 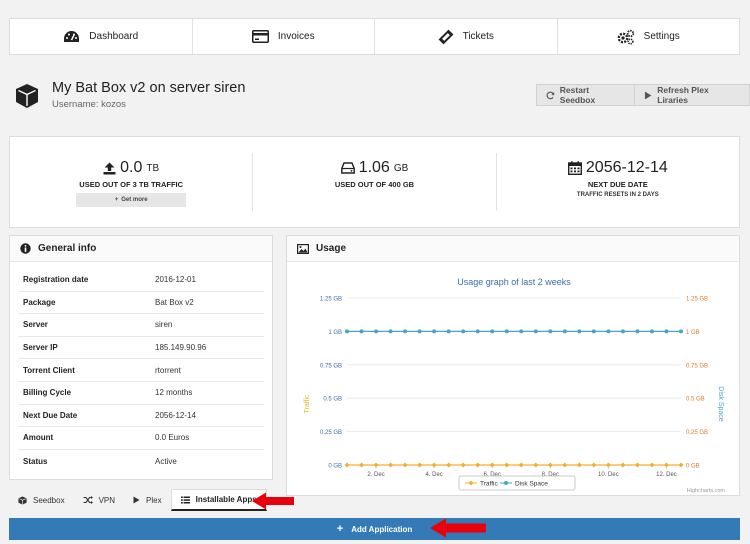 What do you see at coordinates (517, 483) in the screenshot?
I see `chart-legend: Traffic Disk Space` at bounding box center [517, 483].